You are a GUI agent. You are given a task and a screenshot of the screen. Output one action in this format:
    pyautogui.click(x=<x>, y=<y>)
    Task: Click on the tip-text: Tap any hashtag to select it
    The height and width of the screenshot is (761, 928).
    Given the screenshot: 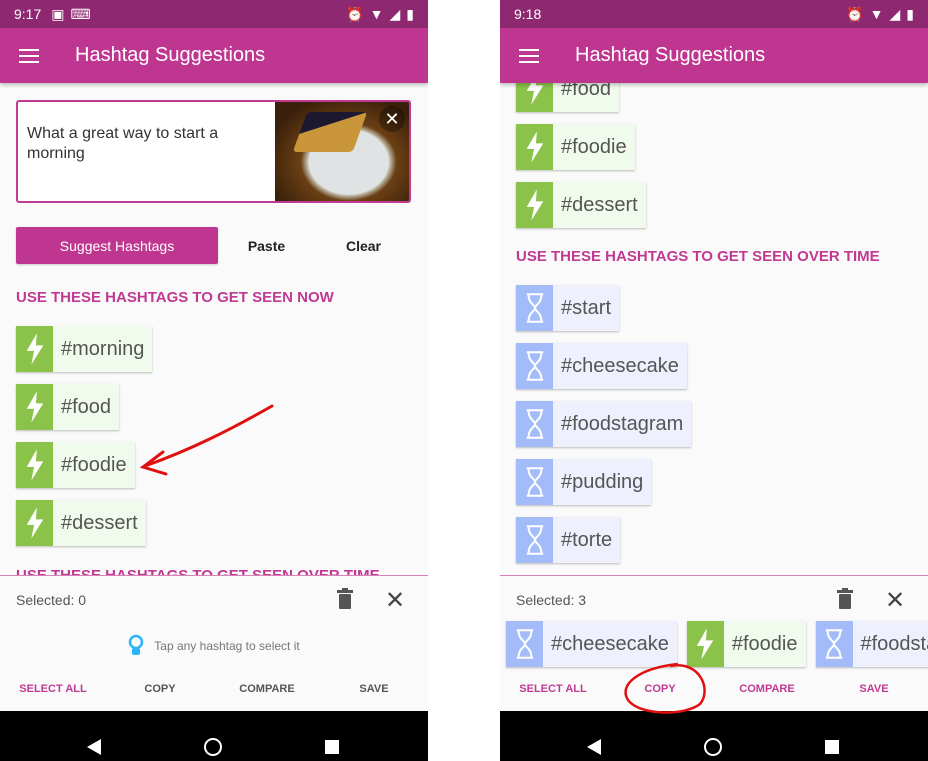 What is the action you would take?
    pyautogui.click(x=227, y=646)
    